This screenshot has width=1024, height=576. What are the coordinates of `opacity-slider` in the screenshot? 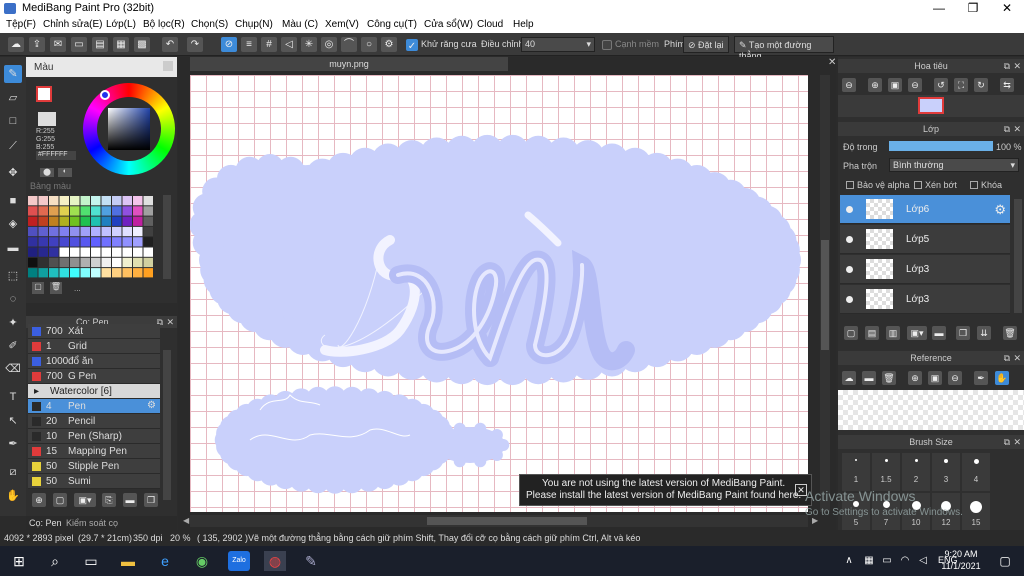 It's located at (941, 146).